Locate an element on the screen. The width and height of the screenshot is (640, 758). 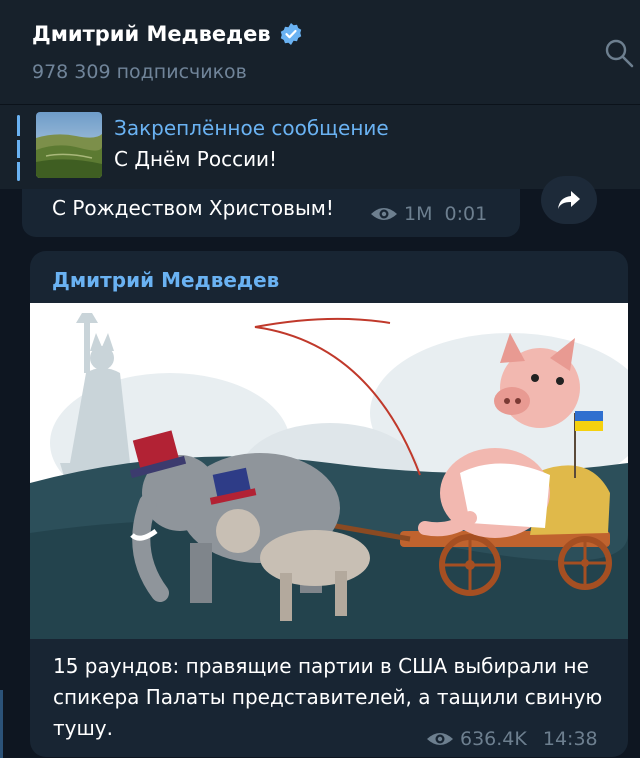
post-meta: 636.4K 14:38 is located at coordinates (512, 739).